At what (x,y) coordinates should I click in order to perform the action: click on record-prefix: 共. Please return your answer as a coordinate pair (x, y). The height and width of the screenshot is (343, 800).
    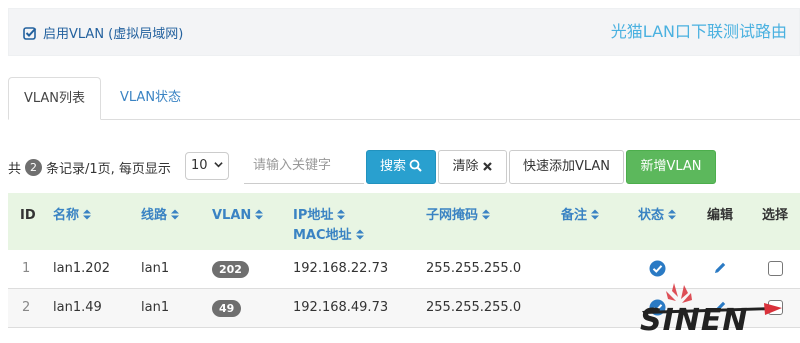
    Looking at the image, I should click on (15, 169).